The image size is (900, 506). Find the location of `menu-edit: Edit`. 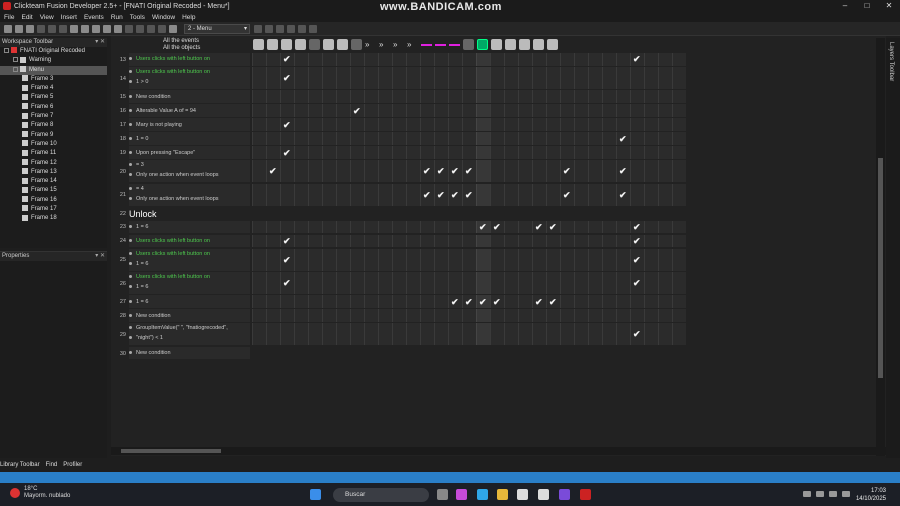

menu-edit: Edit is located at coordinates (26, 17).